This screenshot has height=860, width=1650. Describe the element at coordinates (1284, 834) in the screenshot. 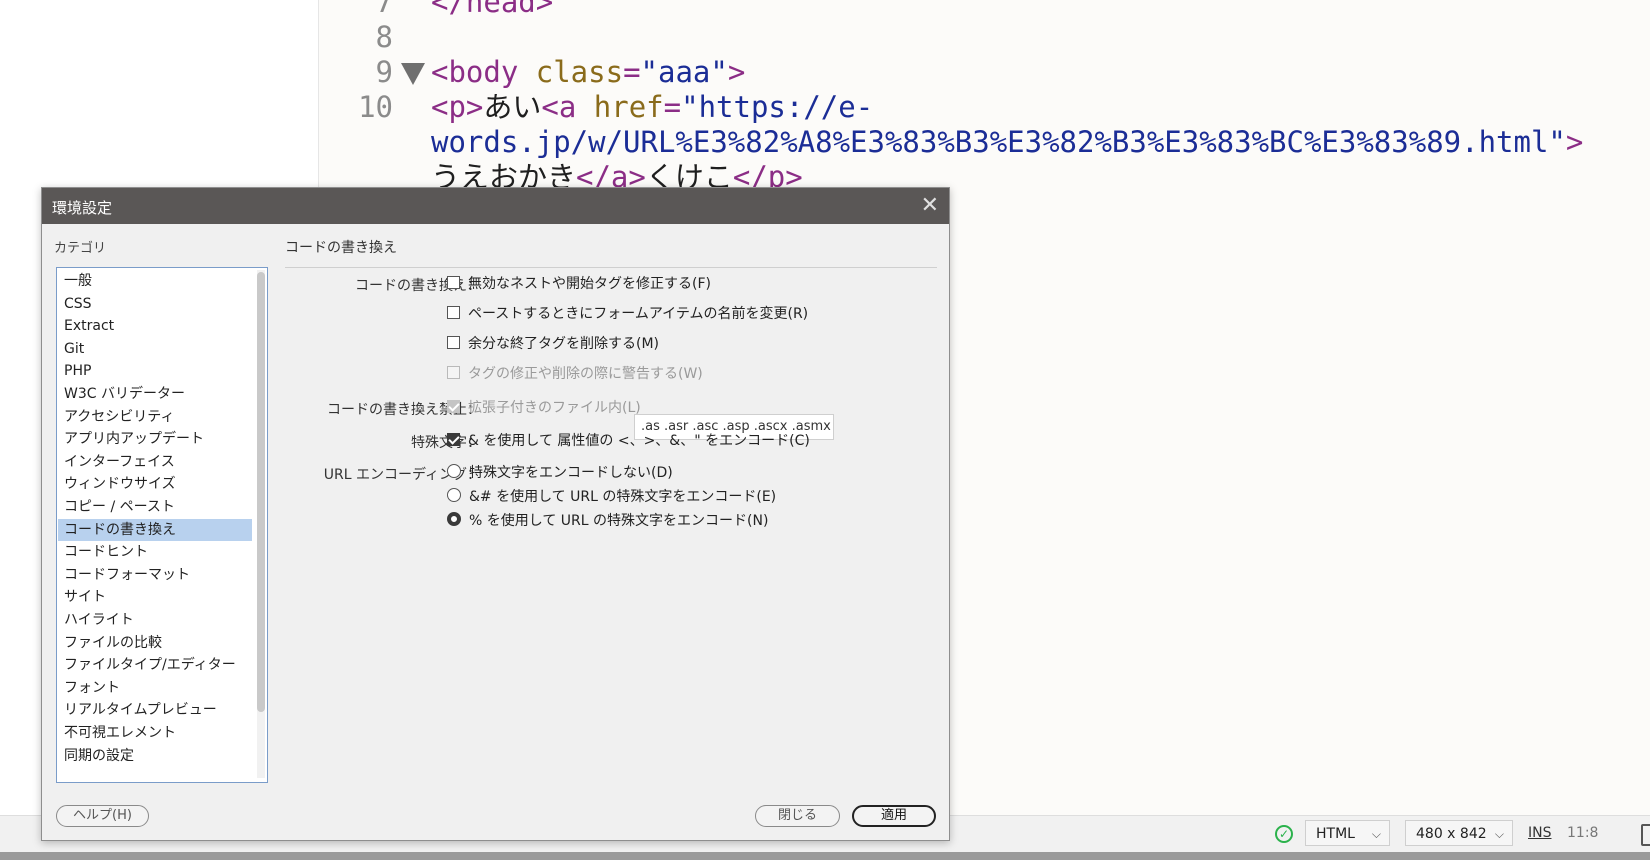

I see `check-ok-icon: ✓` at that location.